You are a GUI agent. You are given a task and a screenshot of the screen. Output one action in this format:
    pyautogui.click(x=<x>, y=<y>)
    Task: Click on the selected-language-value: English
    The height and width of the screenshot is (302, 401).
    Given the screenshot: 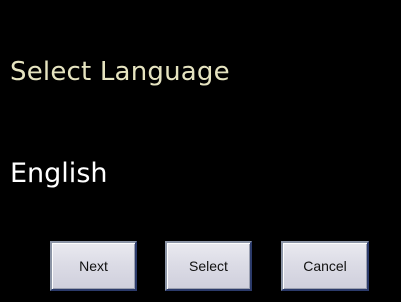 What is the action you would take?
    pyautogui.click(x=59, y=173)
    